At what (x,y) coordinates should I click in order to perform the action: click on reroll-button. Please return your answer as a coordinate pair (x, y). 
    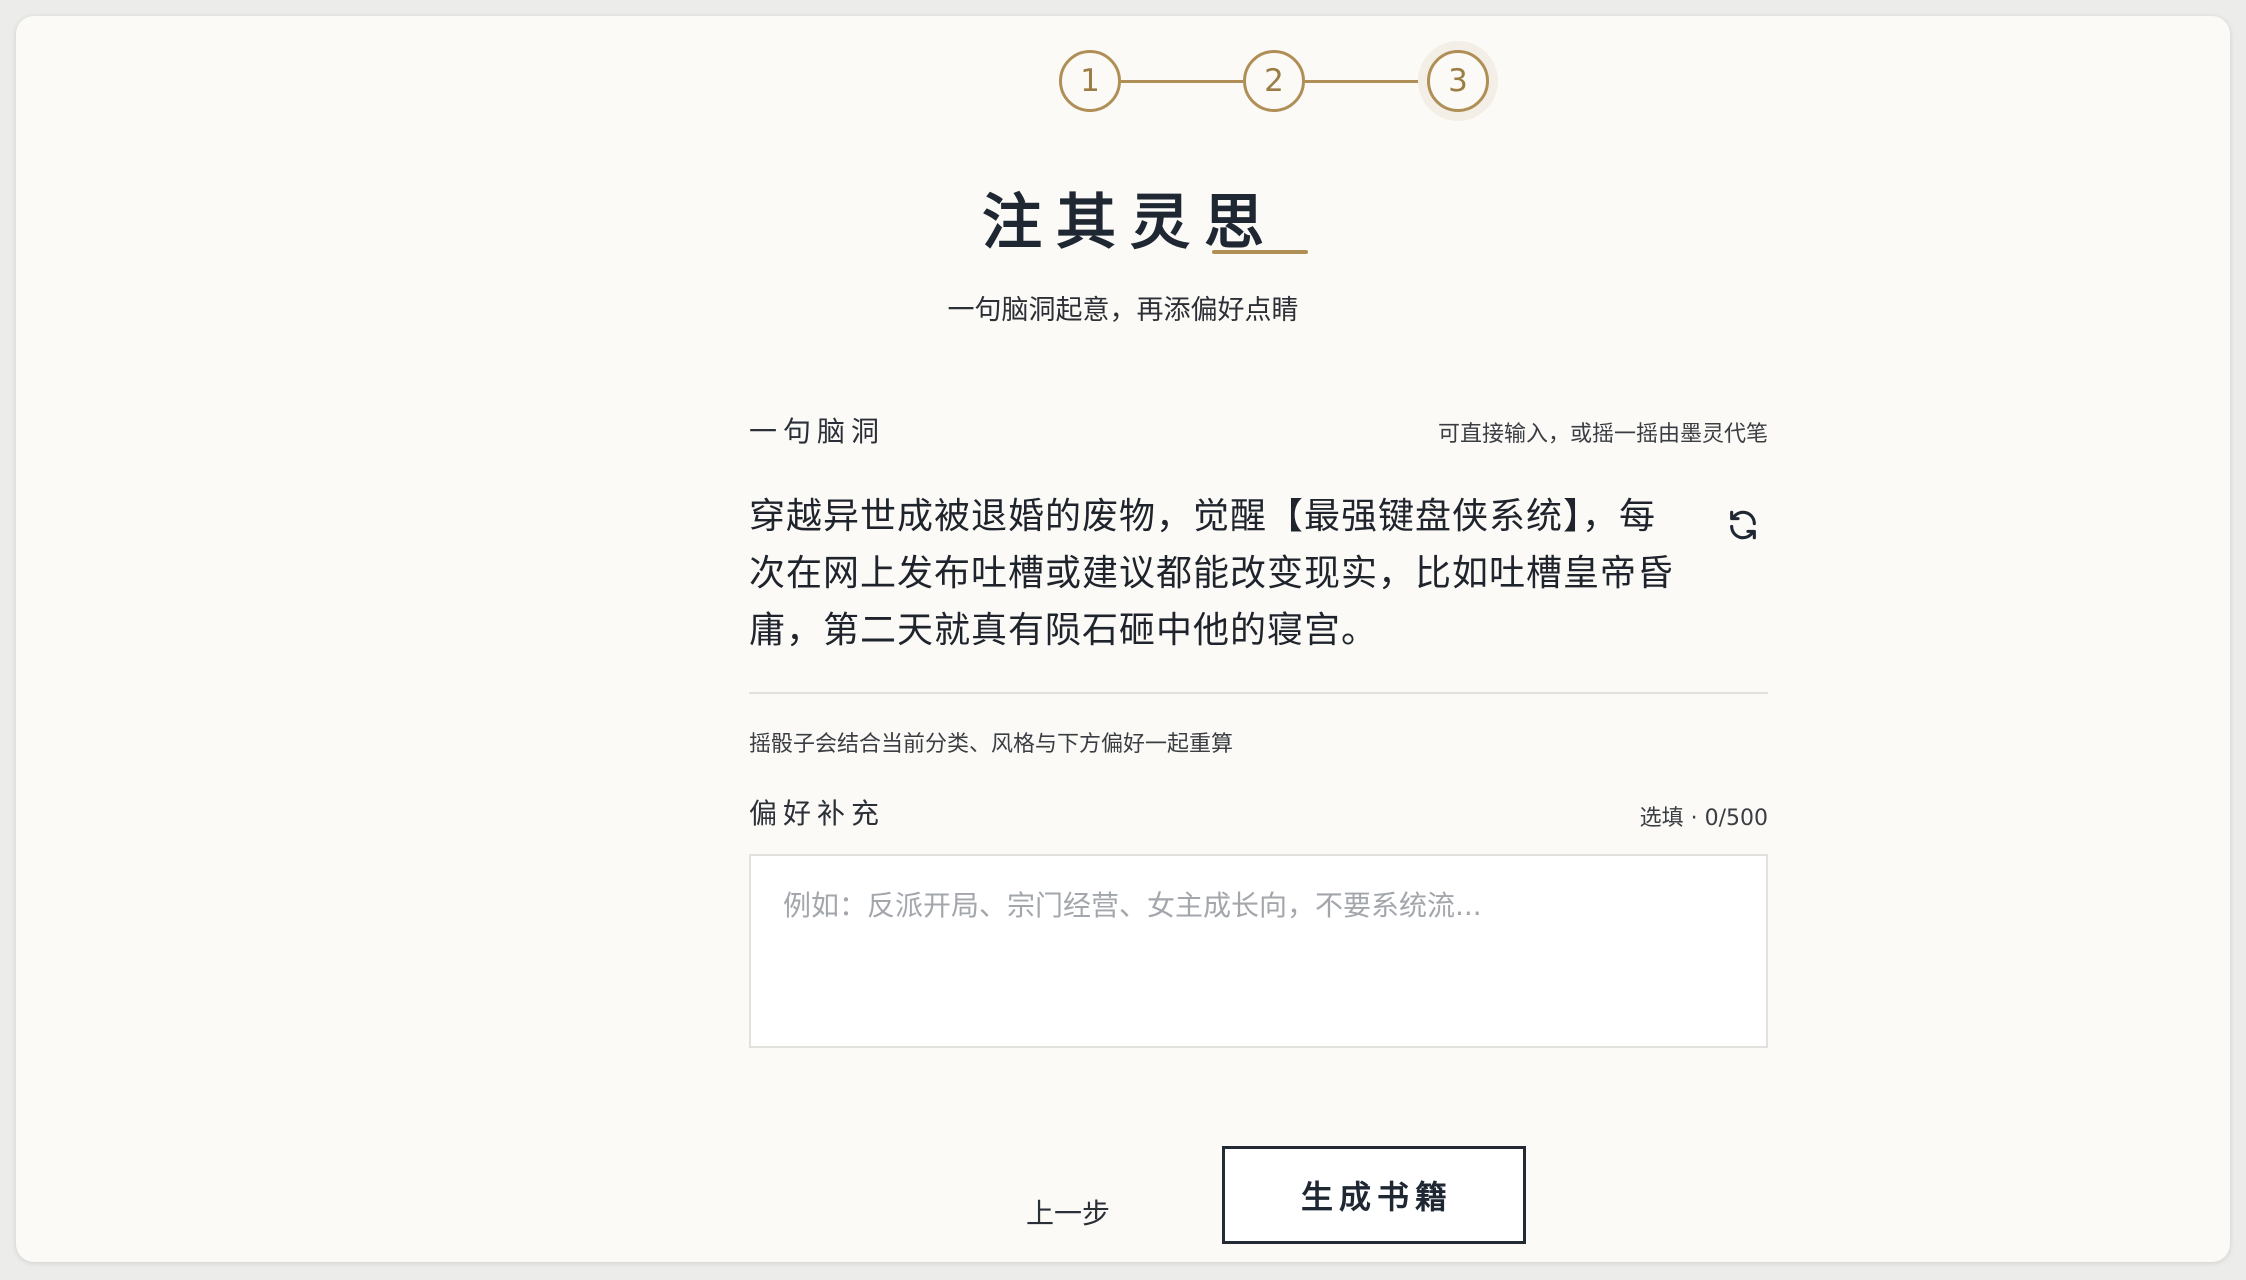
    Looking at the image, I should click on (1743, 525).